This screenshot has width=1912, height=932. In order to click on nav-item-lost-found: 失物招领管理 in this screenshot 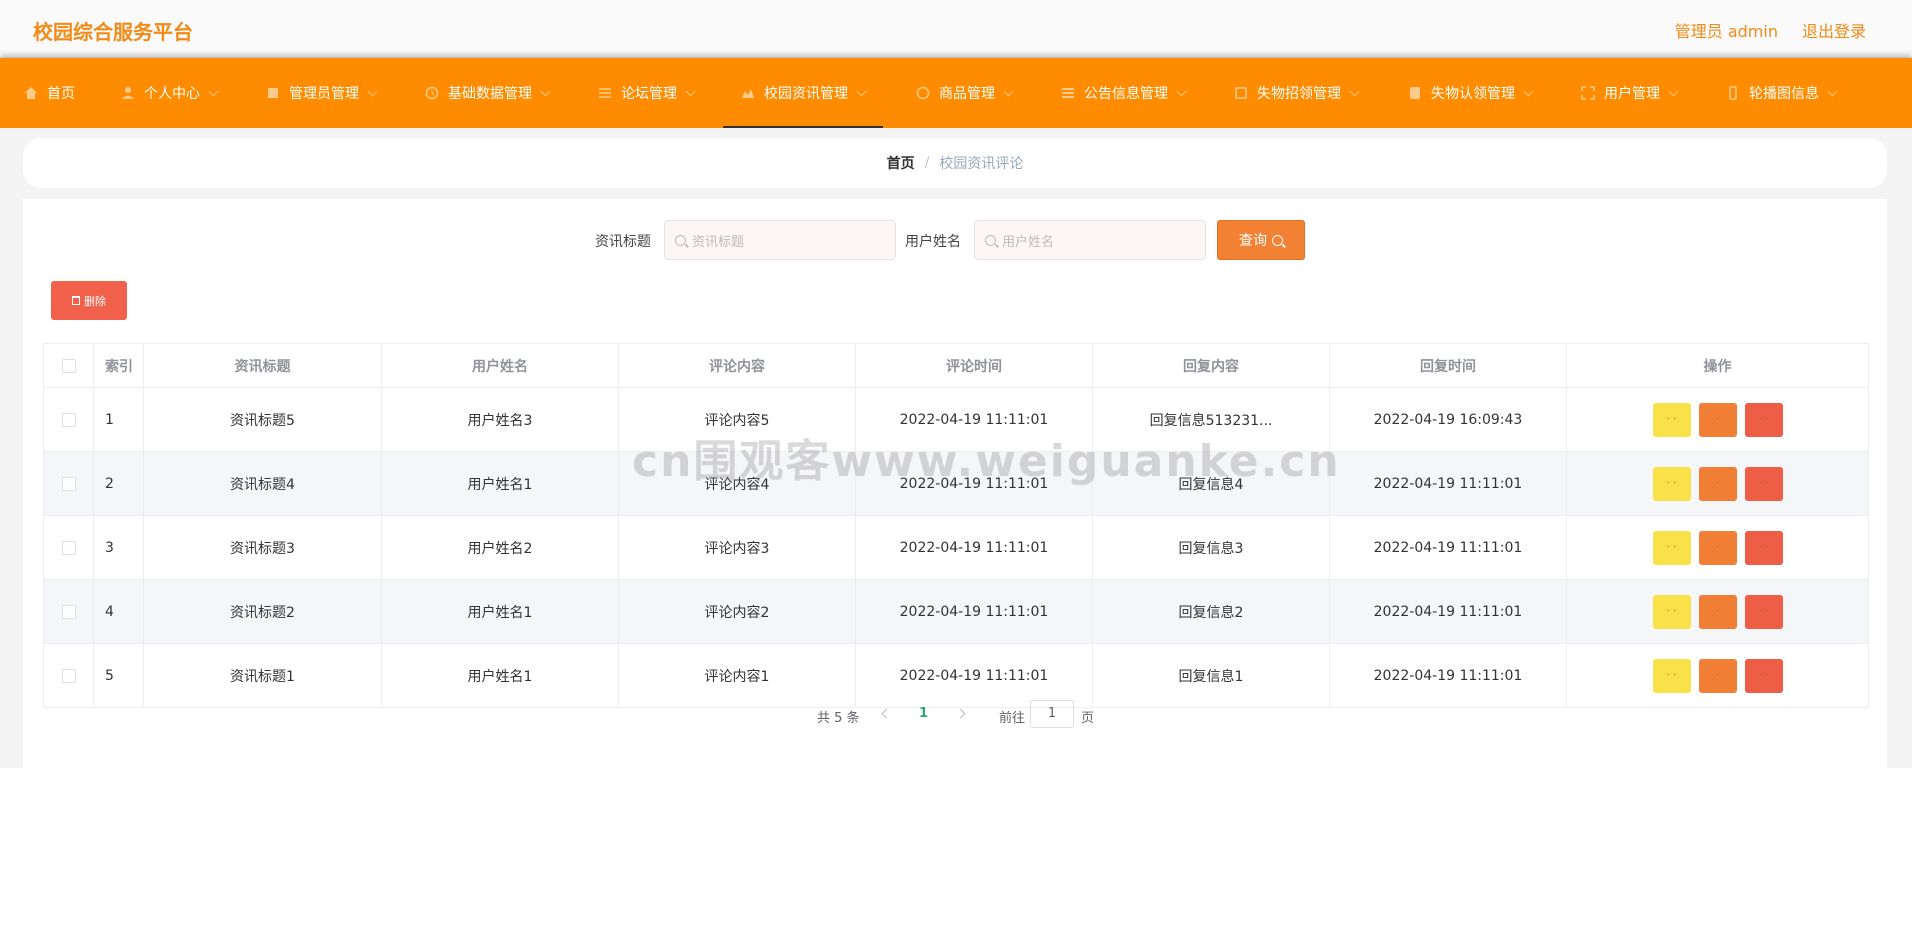, I will do `click(1297, 93)`.